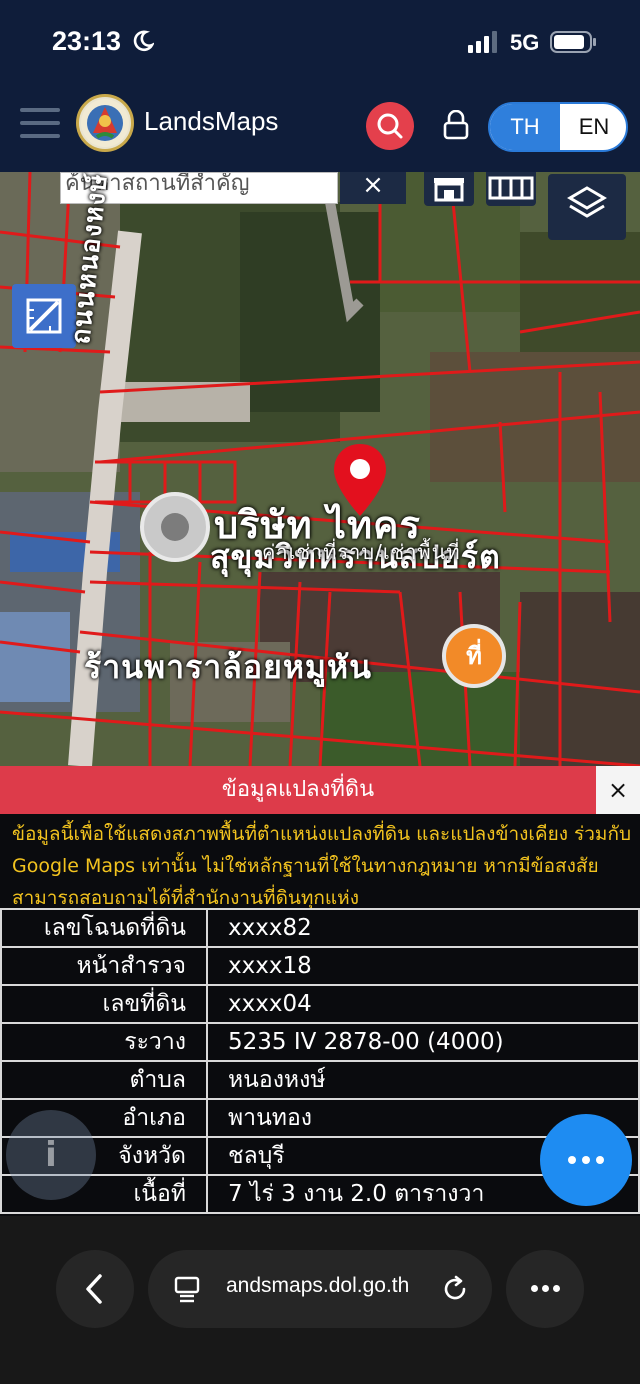 The image size is (640, 1384). Describe the element at coordinates (482, 42) in the screenshot. I see `signal-icon` at that location.